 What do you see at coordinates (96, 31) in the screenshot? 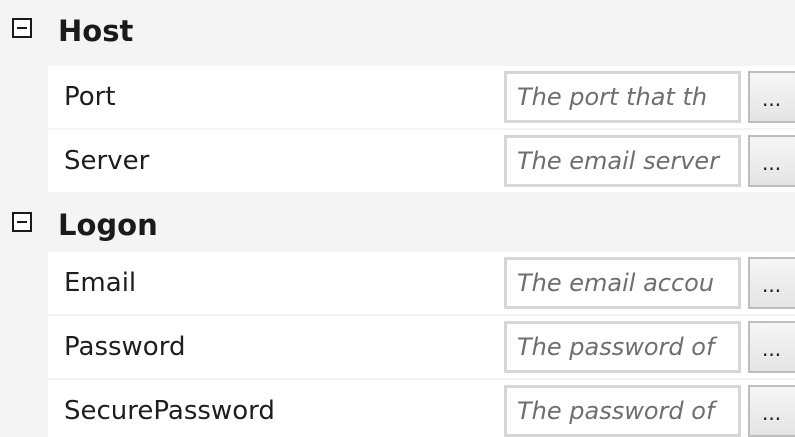
I see `category-label-host: Host` at bounding box center [96, 31].